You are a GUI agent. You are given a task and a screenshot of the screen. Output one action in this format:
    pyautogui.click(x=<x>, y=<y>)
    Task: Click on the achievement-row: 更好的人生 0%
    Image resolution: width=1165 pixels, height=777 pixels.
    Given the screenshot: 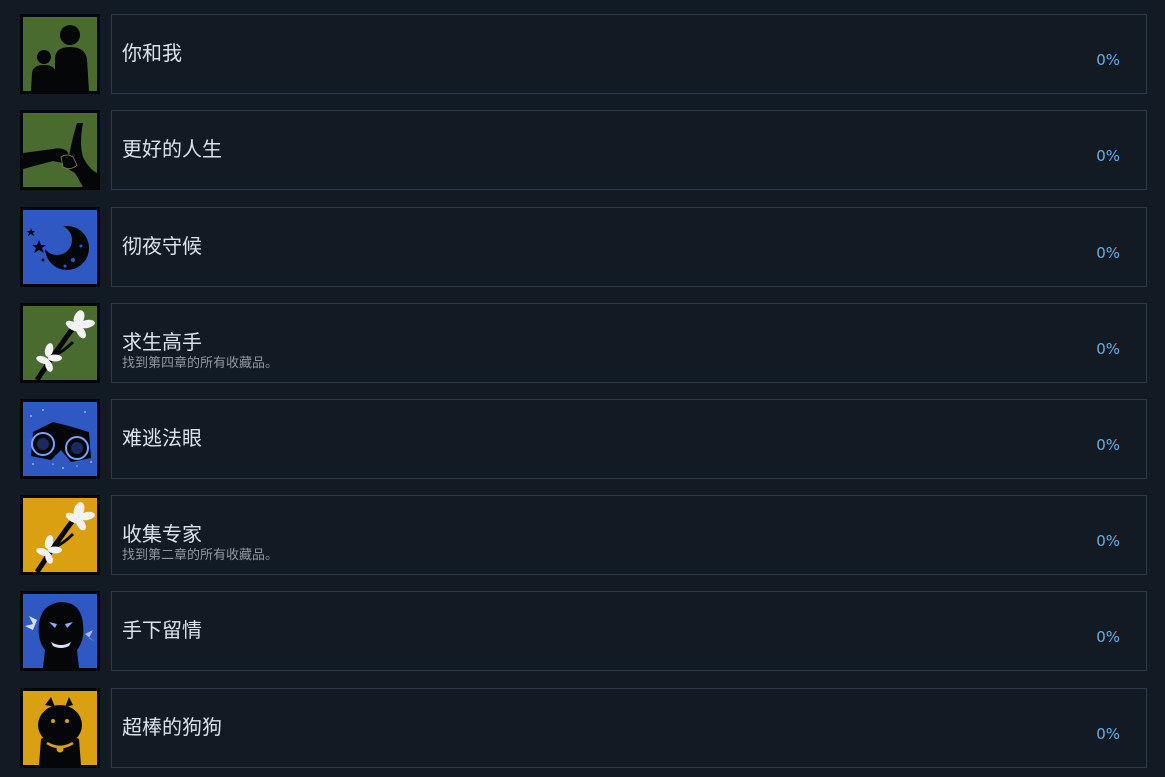 What is the action you would take?
    pyautogui.click(x=582, y=151)
    